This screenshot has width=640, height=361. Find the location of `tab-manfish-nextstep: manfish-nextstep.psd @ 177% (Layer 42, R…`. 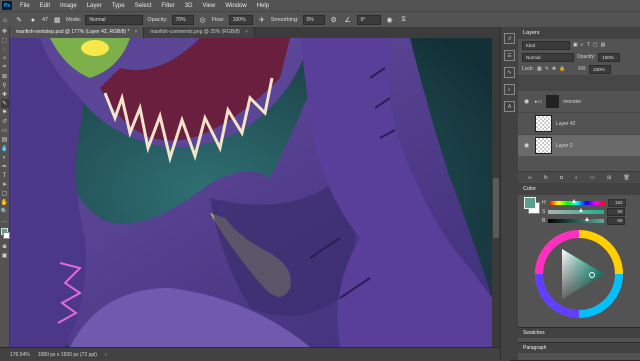

tab-manfish-nextstep: manfish-nextstep.psd @ 177% (Layer 42, R… is located at coordinates (77, 32).